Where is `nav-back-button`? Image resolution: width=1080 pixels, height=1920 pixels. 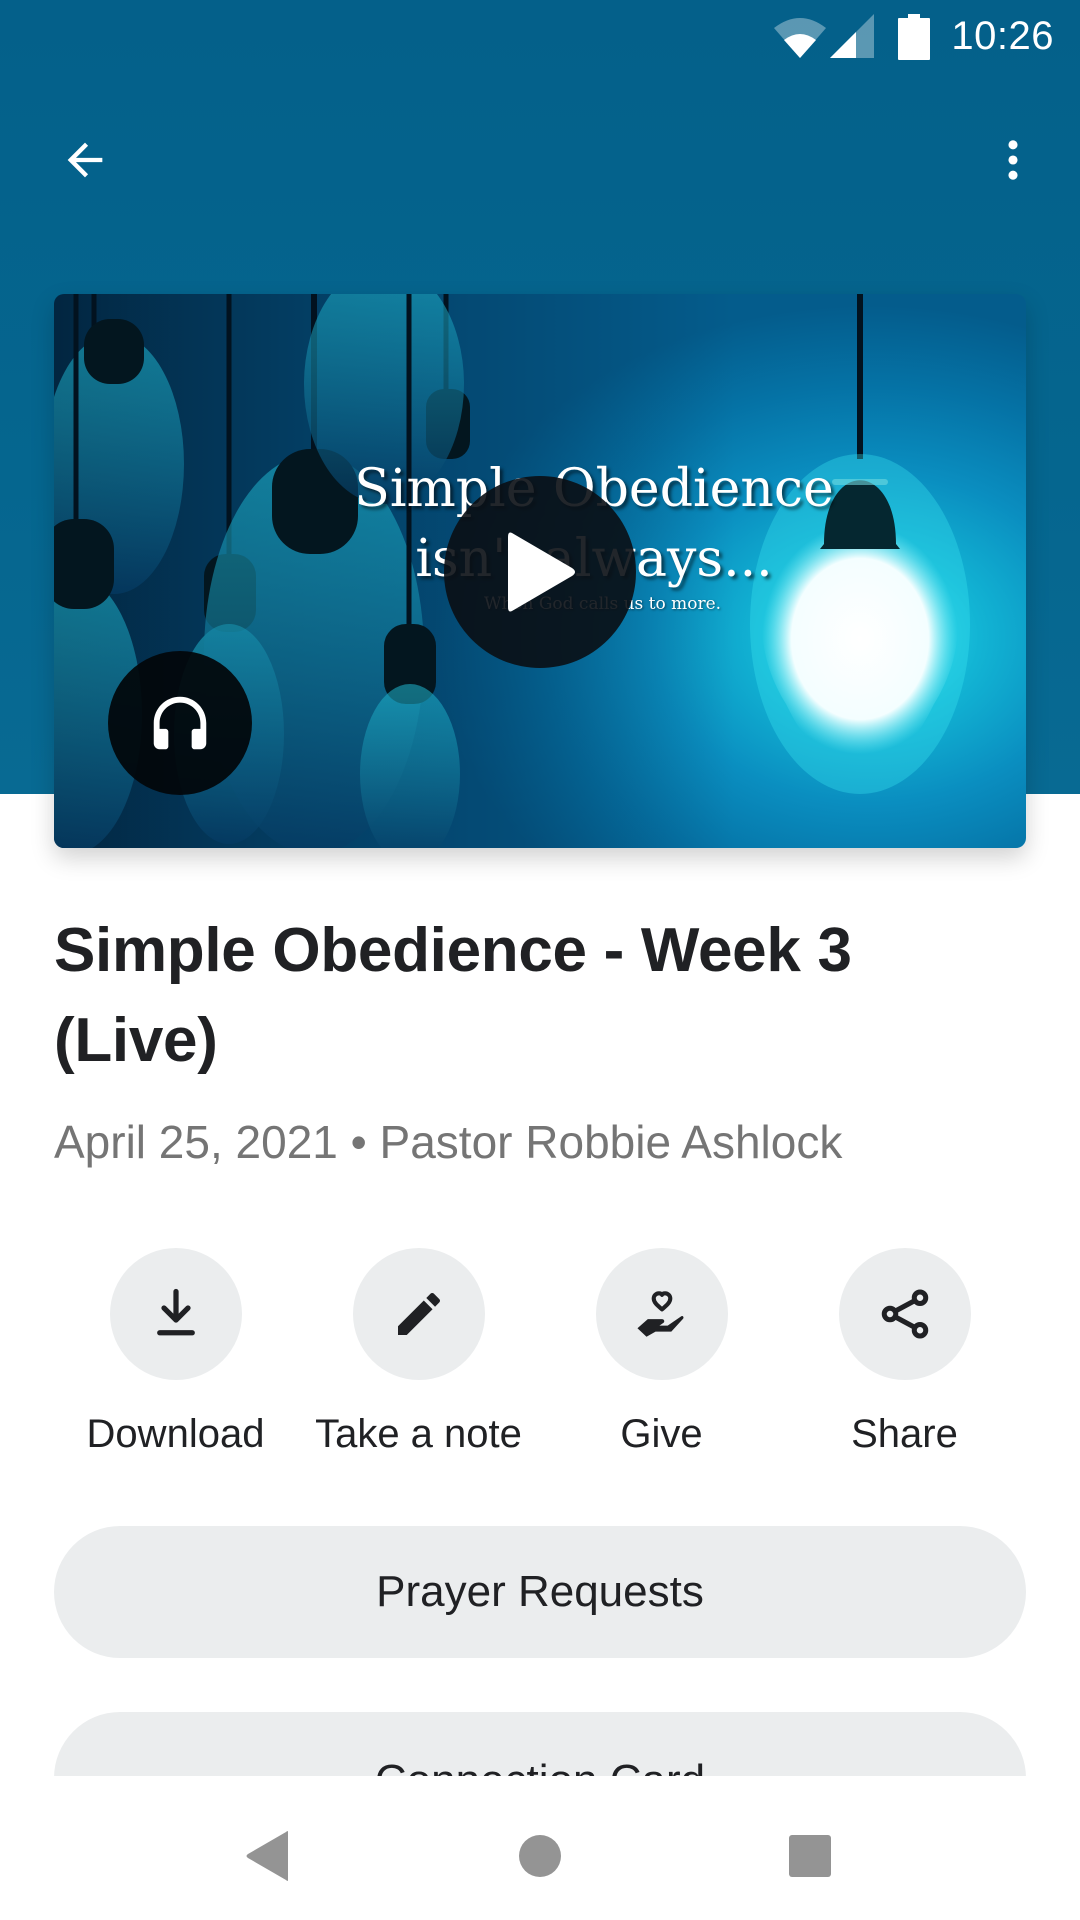 nav-back-button is located at coordinates (268, 1856).